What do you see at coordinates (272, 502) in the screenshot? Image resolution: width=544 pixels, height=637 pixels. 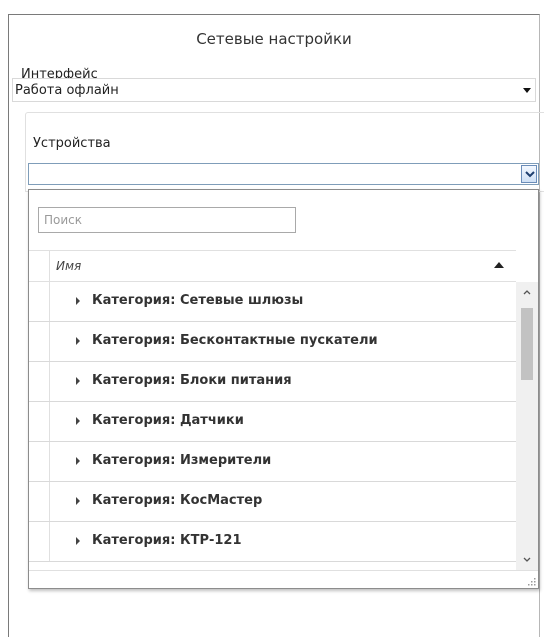 I see `category-row: Категория: КосМастер` at bounding box center [272, 502].